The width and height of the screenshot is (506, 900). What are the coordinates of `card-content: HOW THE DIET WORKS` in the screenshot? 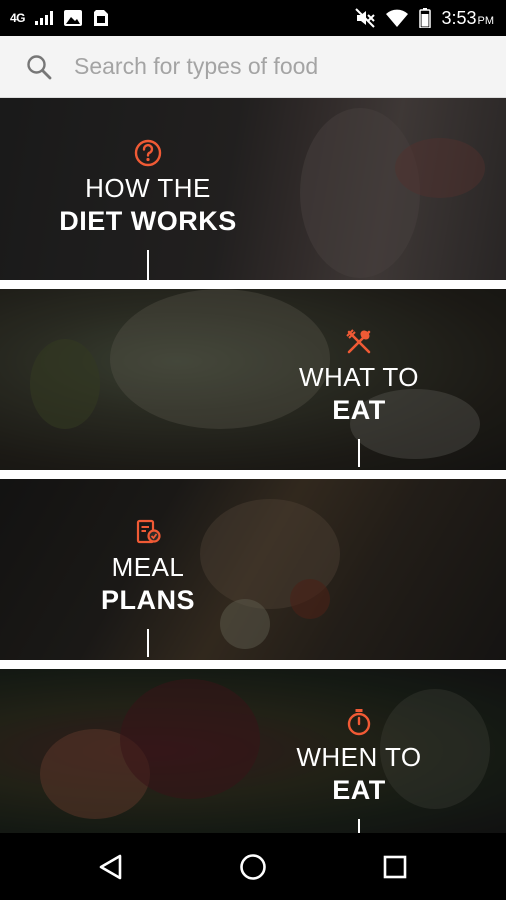 It's located at (148, 209).